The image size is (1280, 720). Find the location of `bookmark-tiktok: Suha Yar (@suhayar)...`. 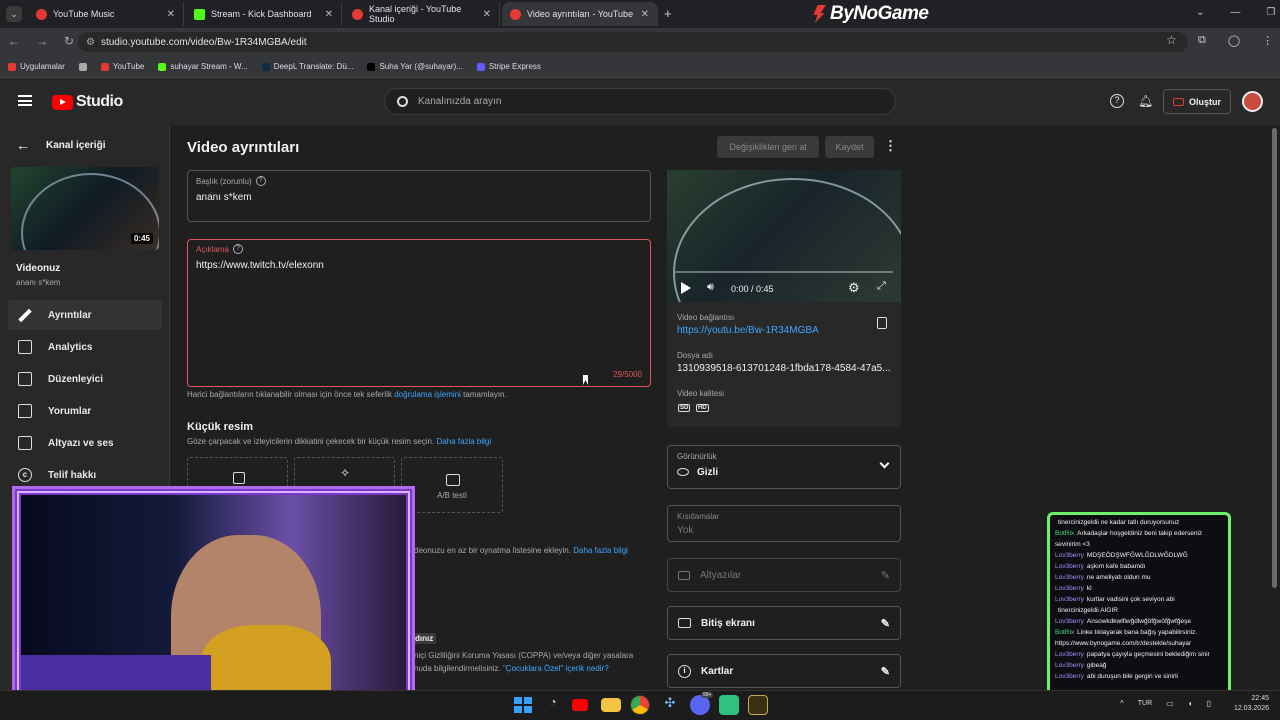

bookmark-tiktok: Suha Yar (@suhayar)... is located at coordinates (415, 66).